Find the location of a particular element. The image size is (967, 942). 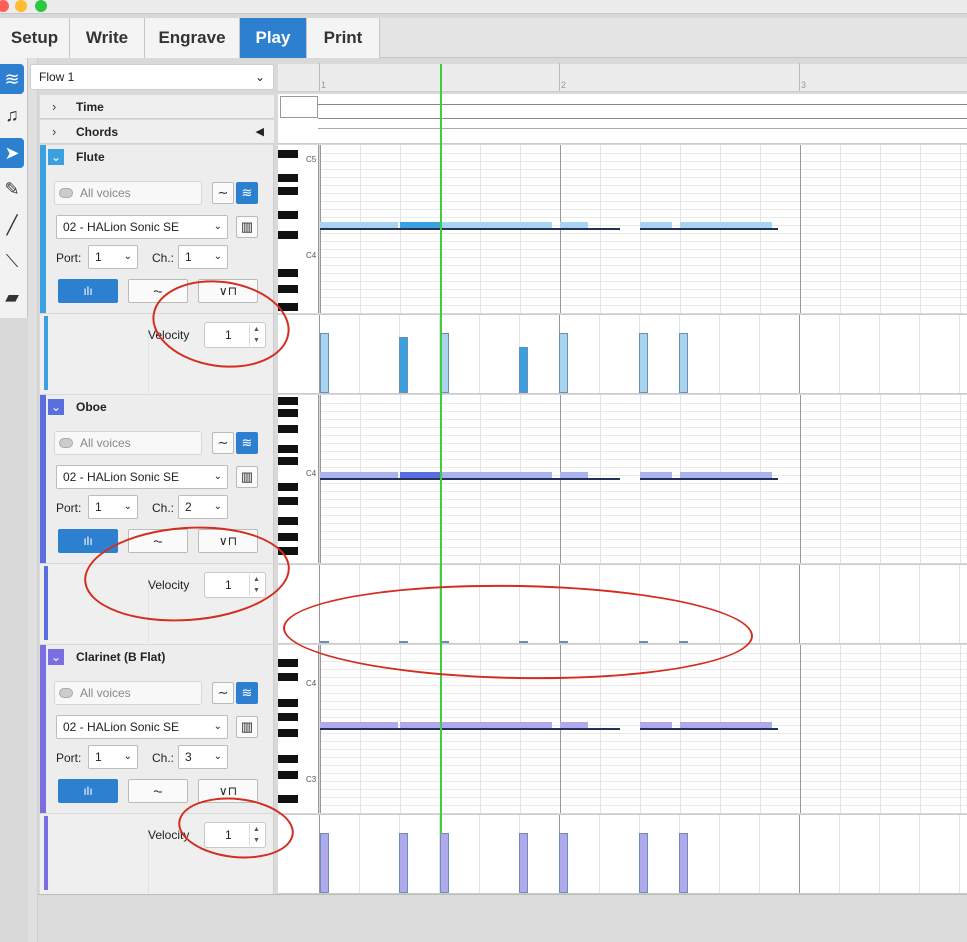

flute-velocity-lane is located at coordinates (622, 354).